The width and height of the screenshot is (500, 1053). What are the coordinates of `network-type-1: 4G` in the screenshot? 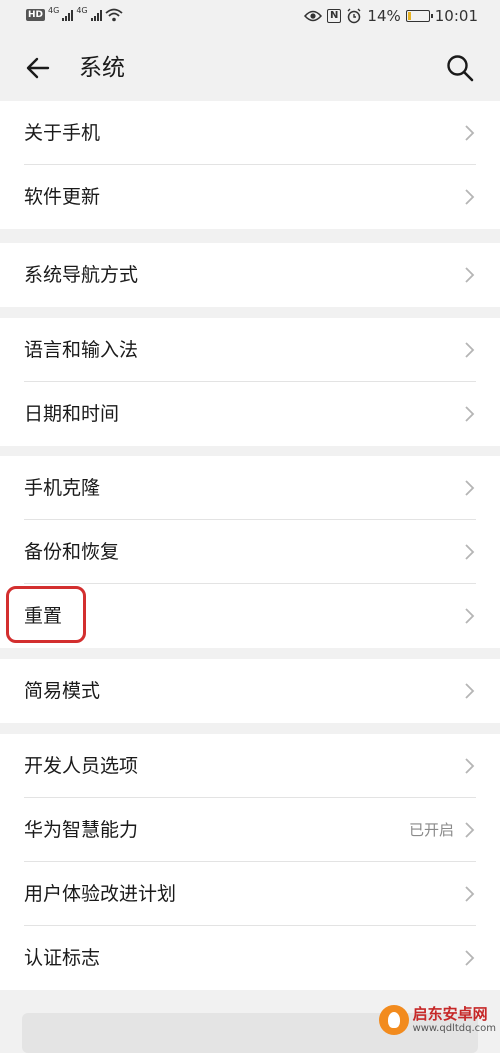 It's located at (54, 10).